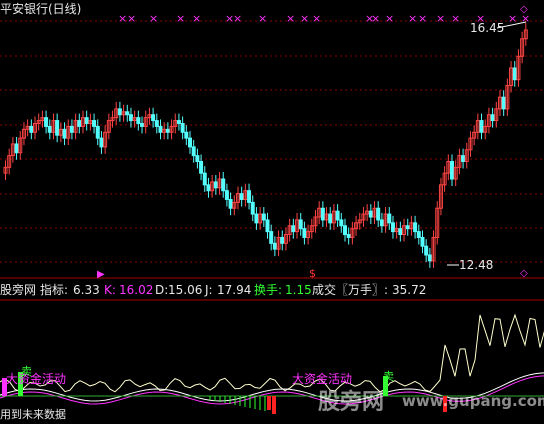 Image resolution: width=544 pixels, height=424 pixels. I want to click on x-marker-16: ×, so click(440, 18).